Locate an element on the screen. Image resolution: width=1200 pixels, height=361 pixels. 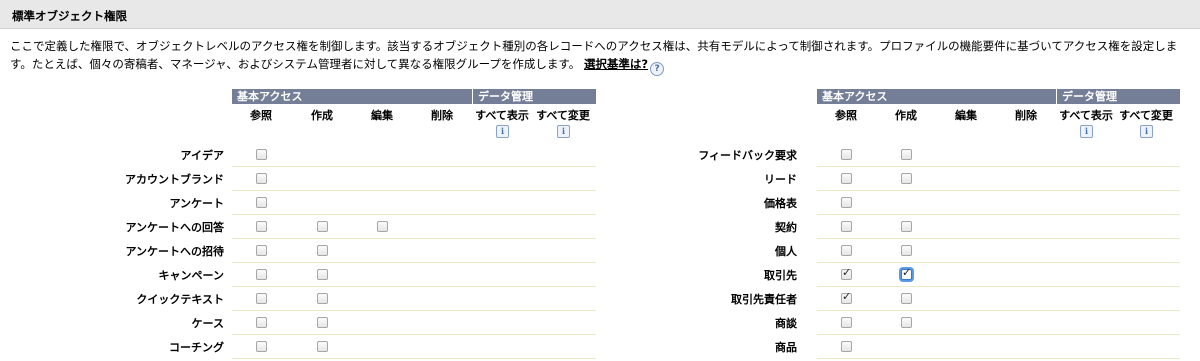
left-data-management-header: データ管理 is located at coordinates (534, 96).